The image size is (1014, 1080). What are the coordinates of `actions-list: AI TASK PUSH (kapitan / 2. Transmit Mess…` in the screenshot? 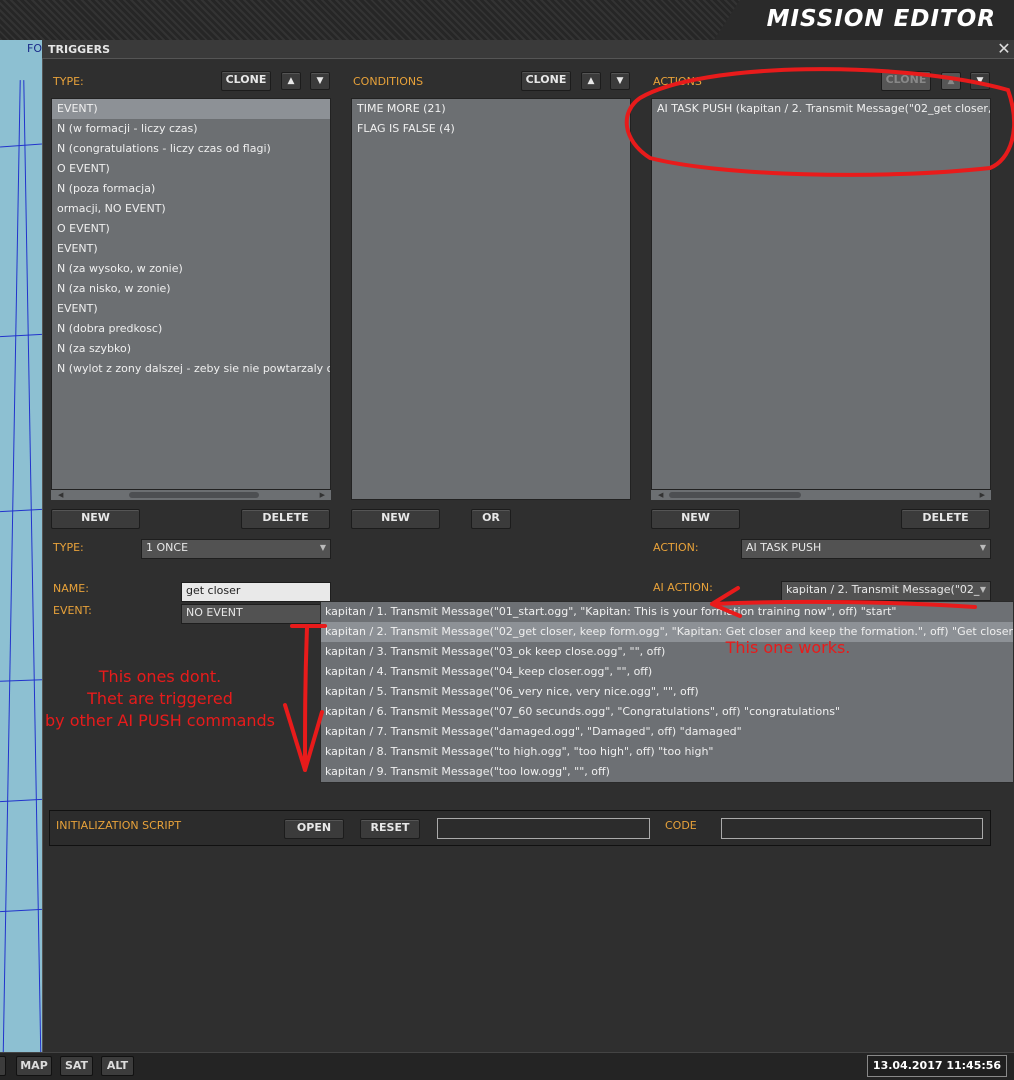 It's located at (821, 294).